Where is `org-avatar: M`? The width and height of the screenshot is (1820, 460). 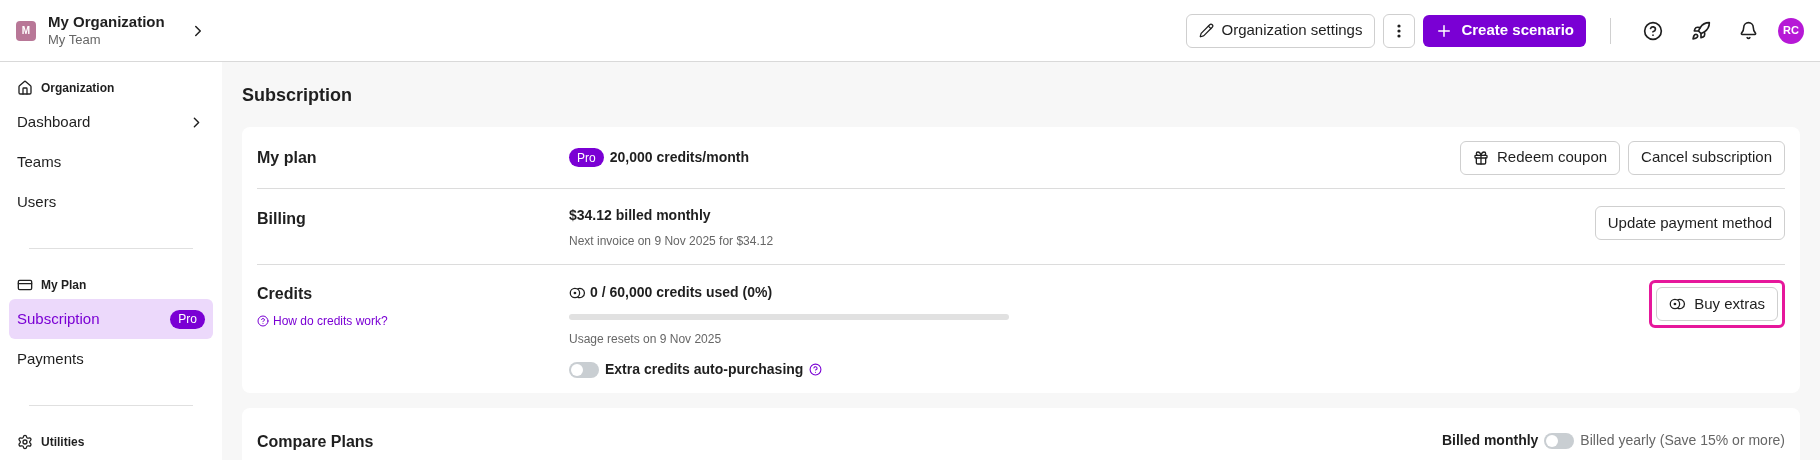 org-avatar: M is located at coordinates (26, 30).